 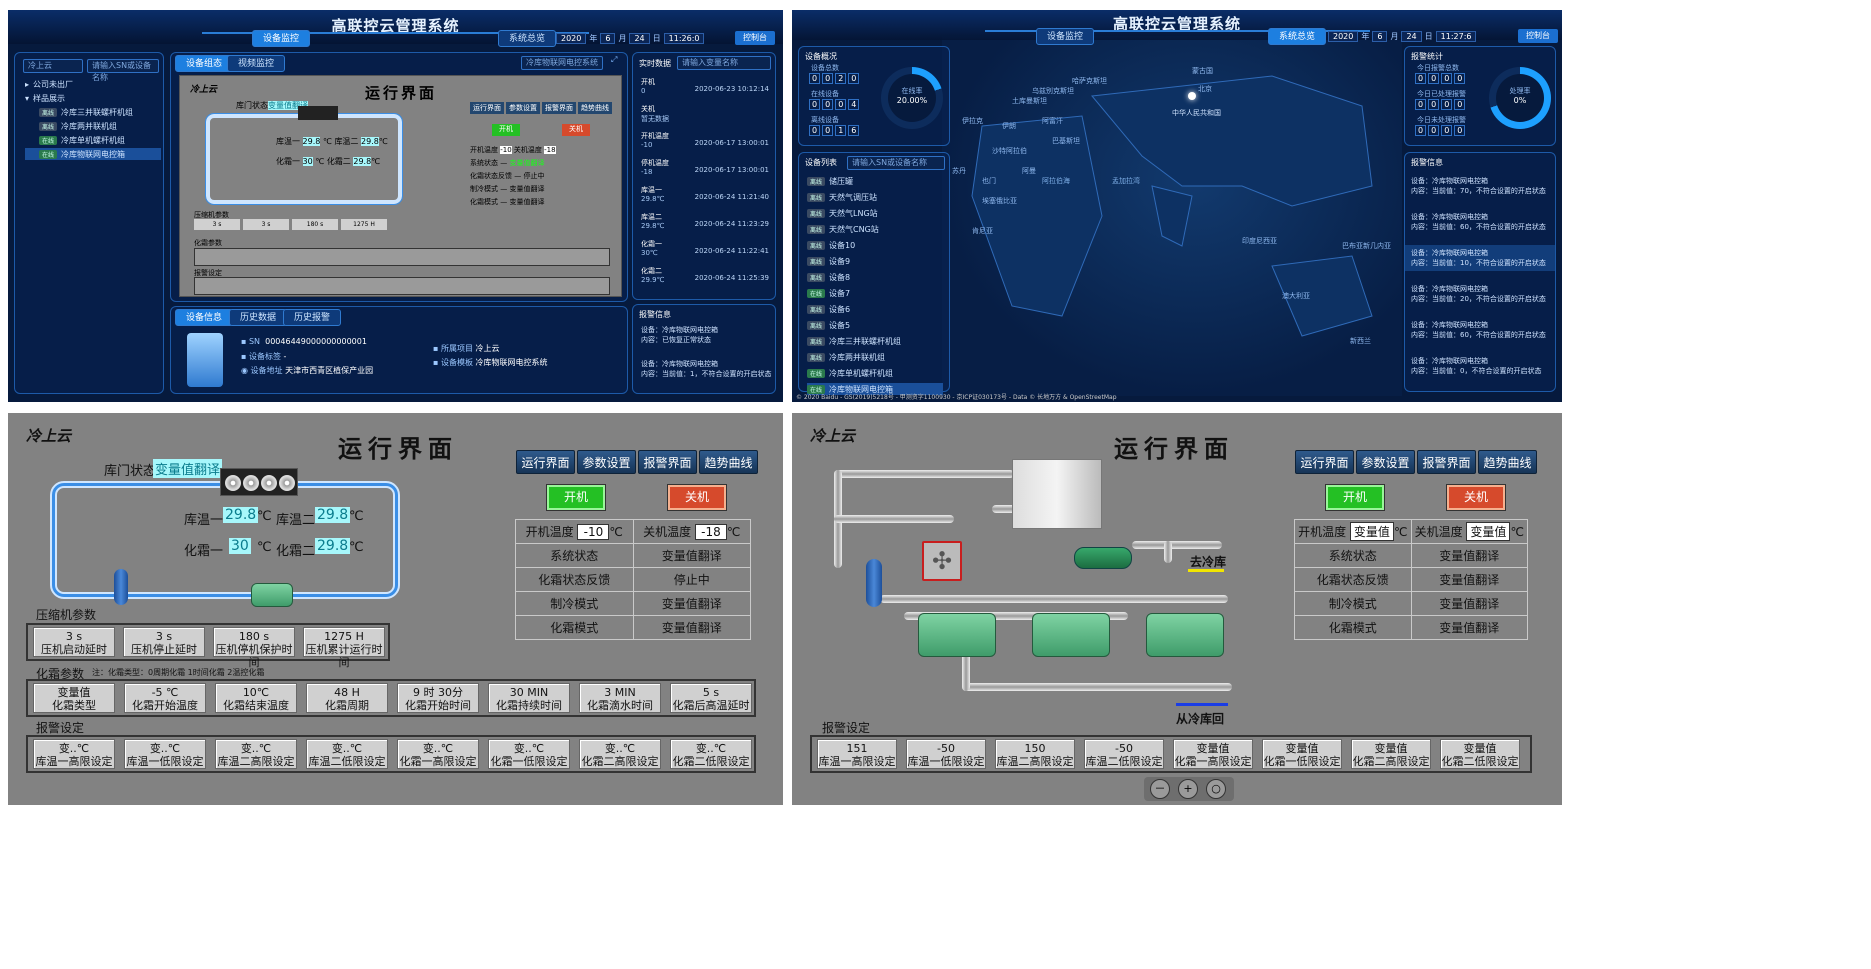 What do you see at coordinates (1391, 754) in the screenshot?
I see `param-cell: 变量值 化霜二高限设定` at bounding box center [1391, 754].